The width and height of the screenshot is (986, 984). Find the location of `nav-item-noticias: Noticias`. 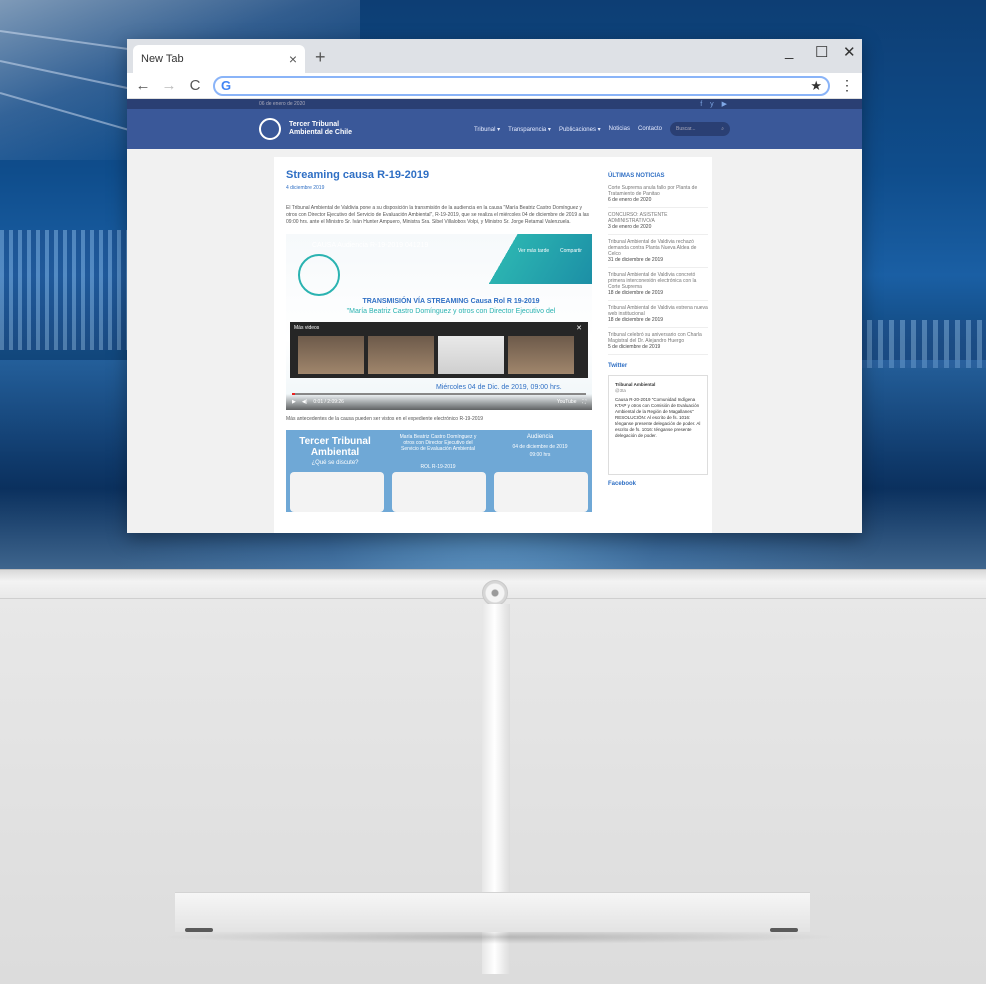

nav-item-noticias: Noticias is located at coordinates (619, 129).